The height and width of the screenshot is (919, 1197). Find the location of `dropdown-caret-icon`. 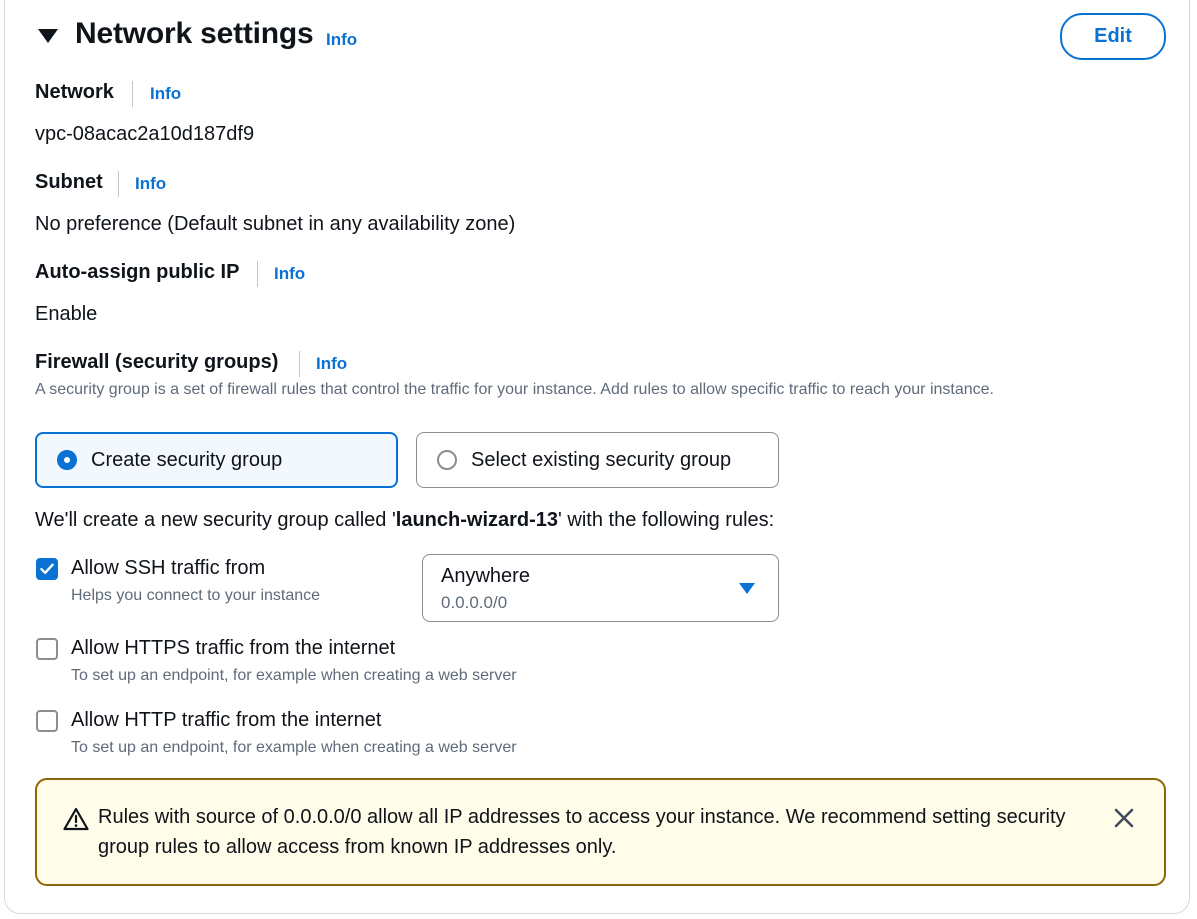

dropdown-caret-icon is located at coordinates (747, 588).